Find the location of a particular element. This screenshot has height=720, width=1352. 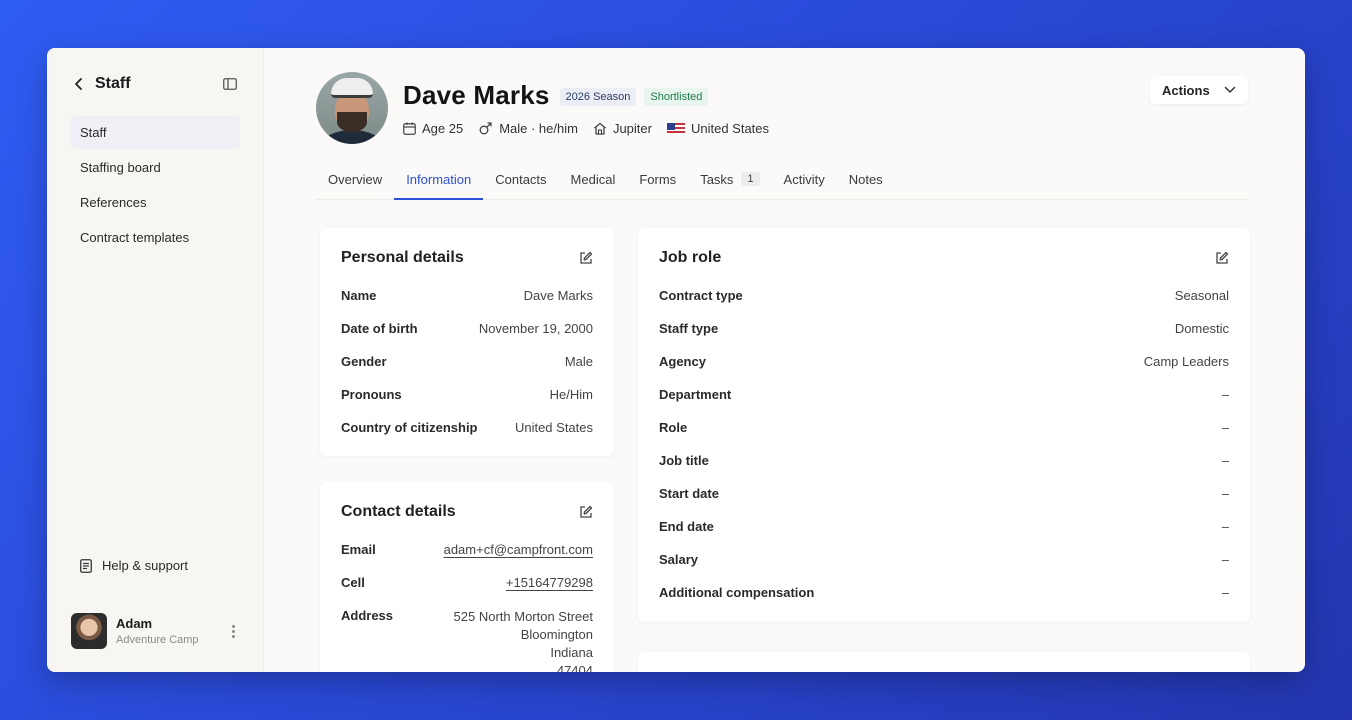

tab-notes: Notes is located at coordinates (866, 181).